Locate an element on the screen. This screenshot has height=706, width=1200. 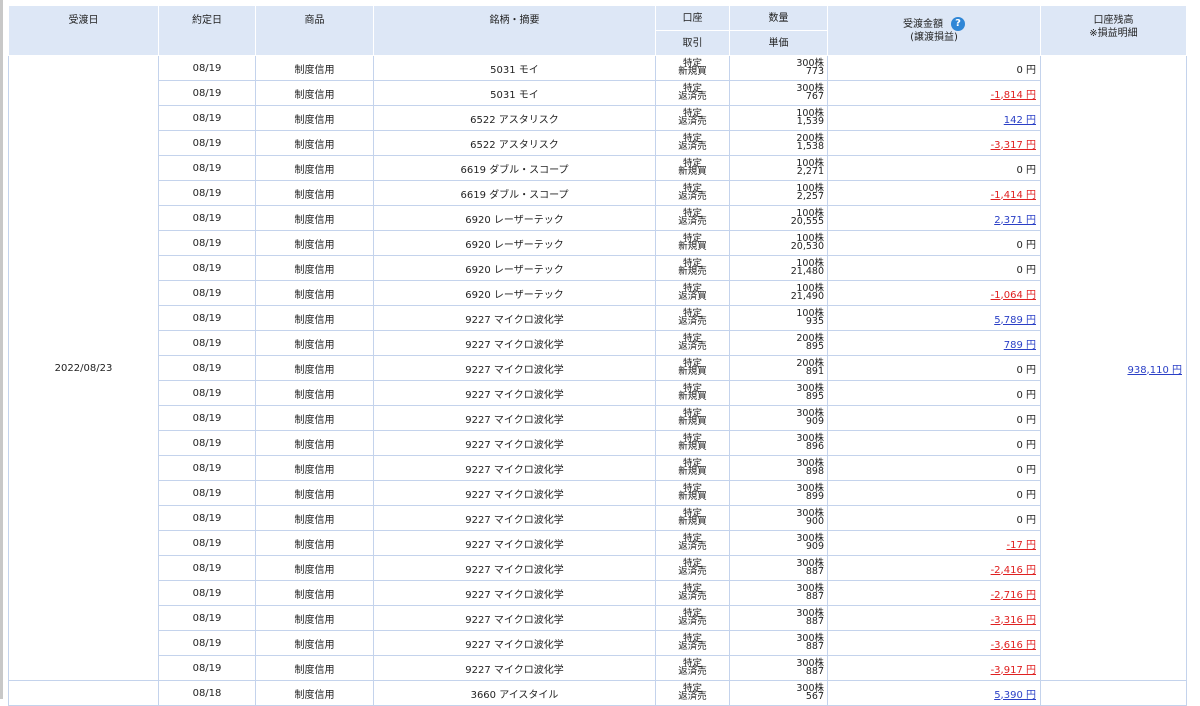
amount-cell: -3,917 円 is located at coordinates (934, 668).